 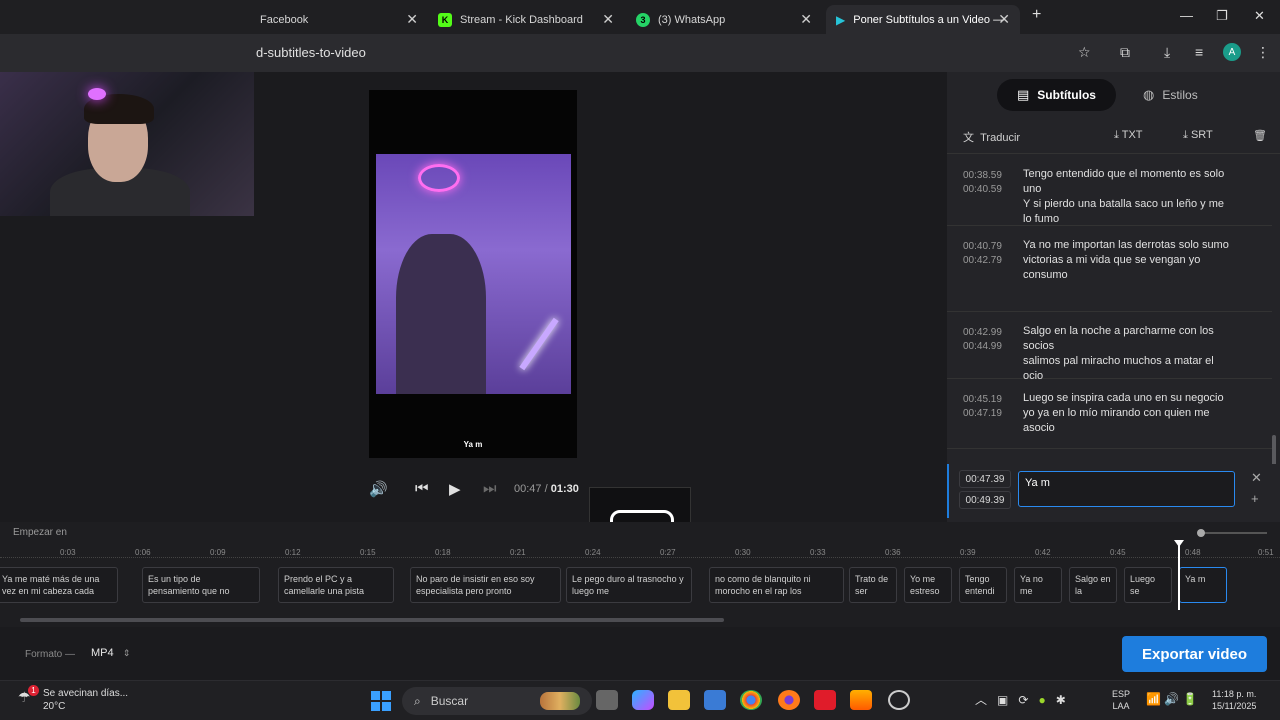 I want to click on close-window-icon: ✕, so click(x=1259, y=16).